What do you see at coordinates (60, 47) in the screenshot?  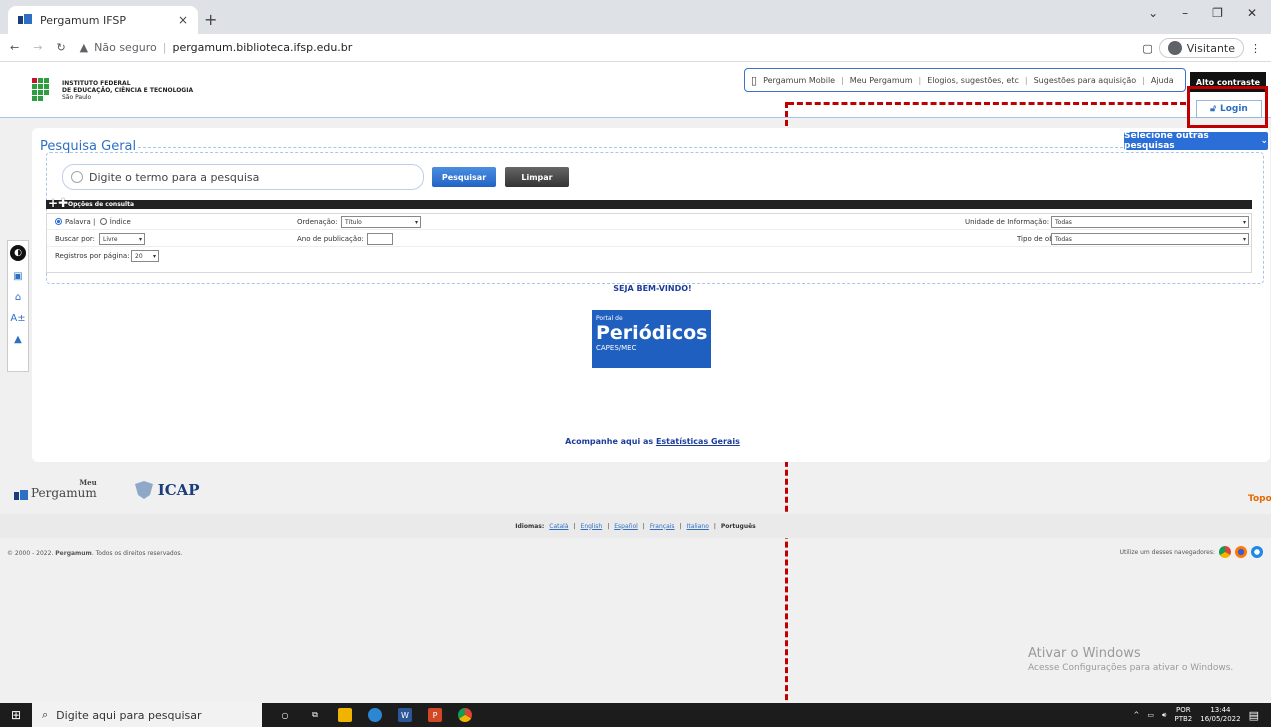 I see `reload-icon: ↻` at bounding box center [60, 47].